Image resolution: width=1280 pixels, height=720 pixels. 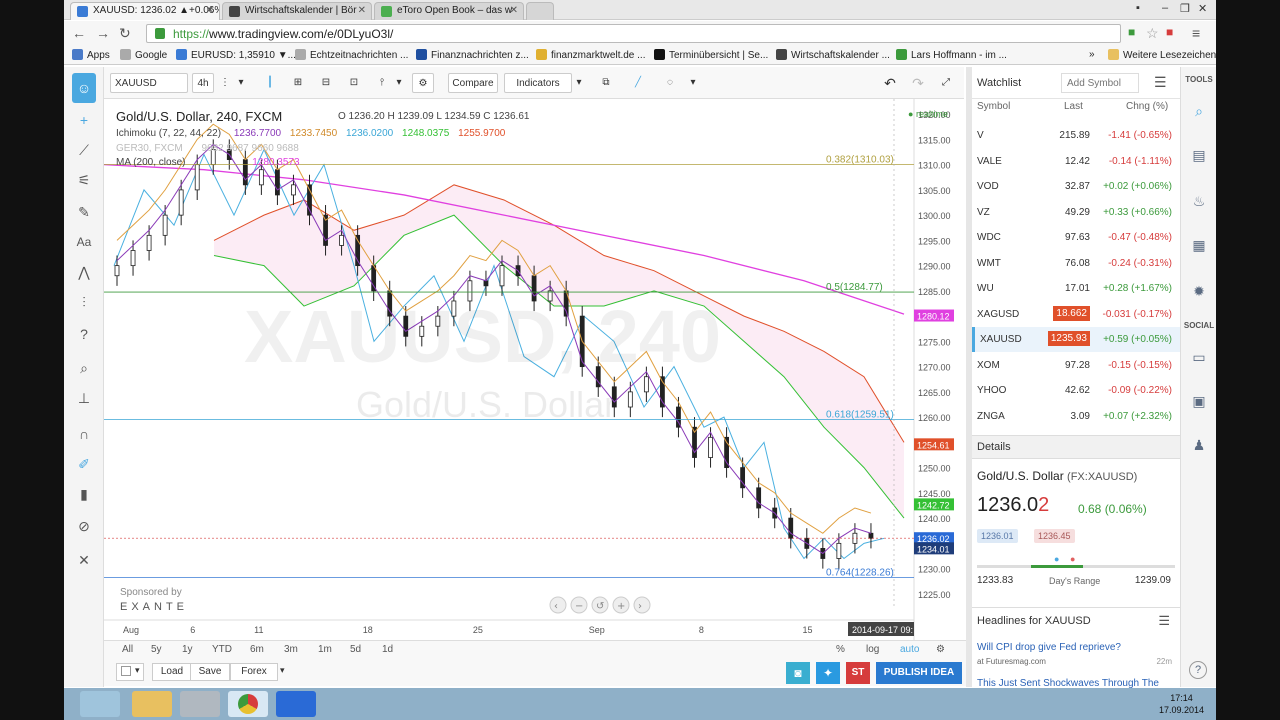 I want to click on watchlist-row: WMT 76.08 -0.24 (-0.31%), so click(x=1076, y=263).